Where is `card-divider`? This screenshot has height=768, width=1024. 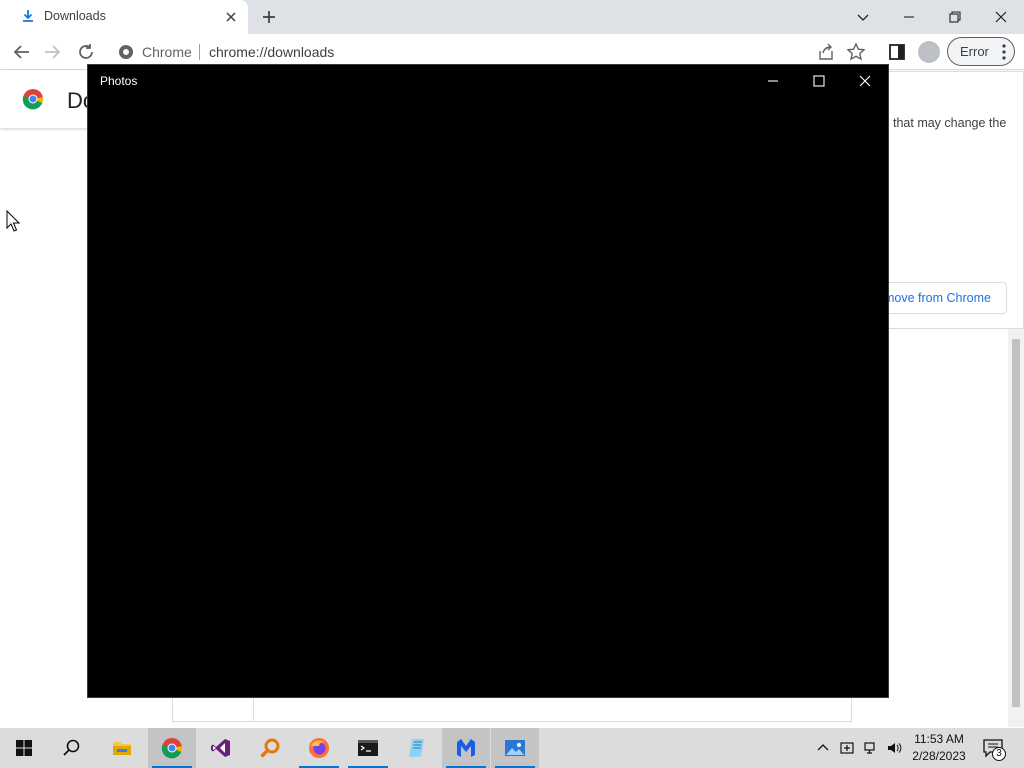 card-divider is located at coordinates (253, 709).